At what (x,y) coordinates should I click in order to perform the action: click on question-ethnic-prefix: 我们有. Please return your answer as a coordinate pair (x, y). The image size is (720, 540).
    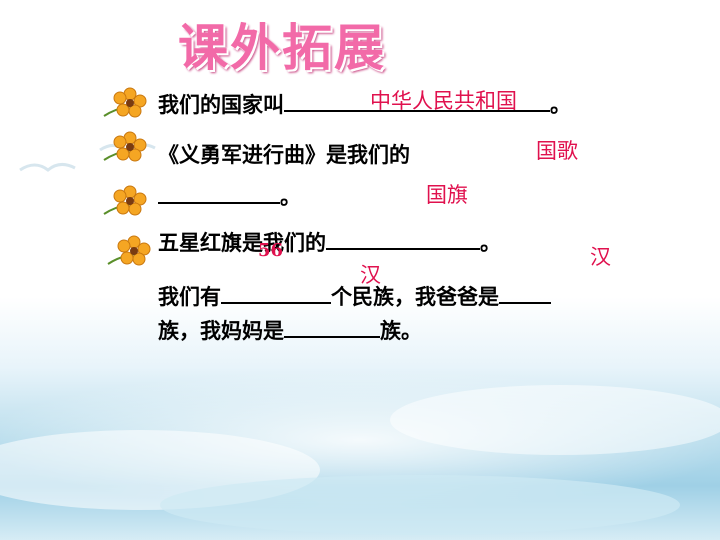
    Looking at the image, I should click on (189, 297).